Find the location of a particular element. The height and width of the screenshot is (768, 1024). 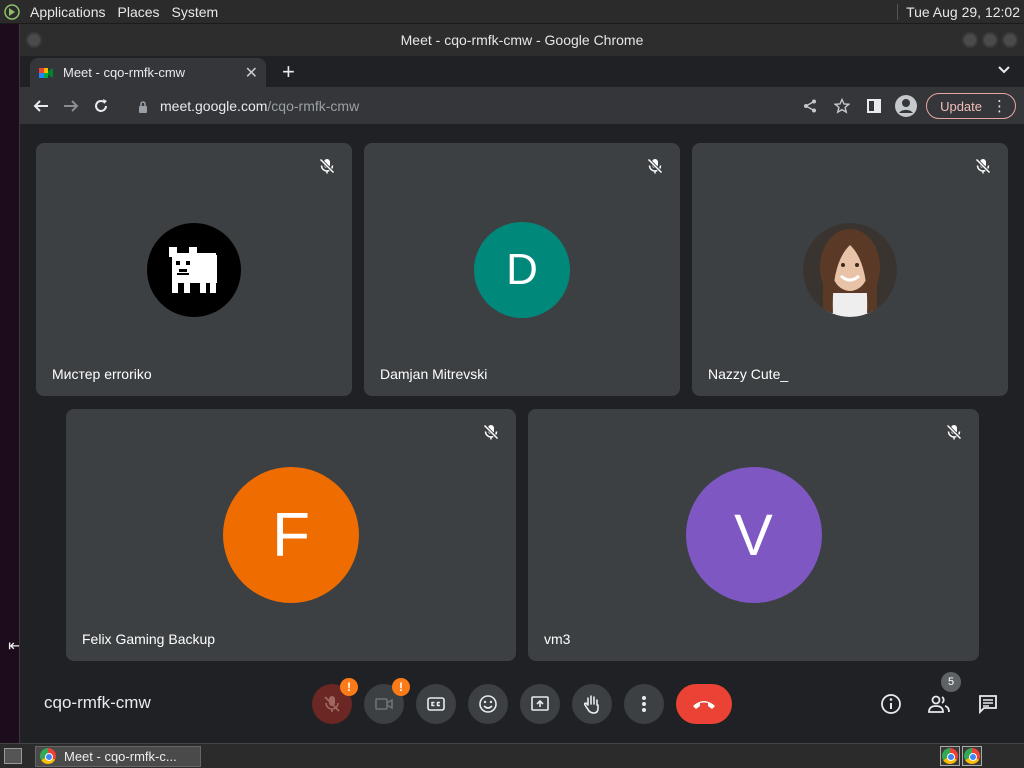

participant-tile: F Felix Gaming Backup is located at coordinates (291, 535).